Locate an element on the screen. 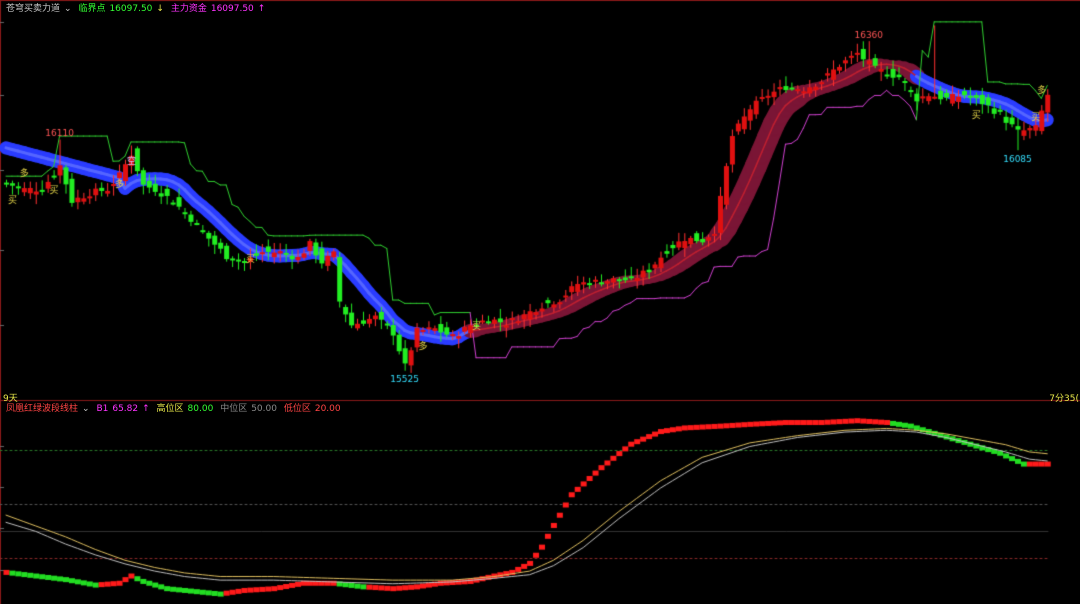 The width and height of the screenshot is (1080, 604). high-zone-value: 80.00 is located at coordinates (200, 409).